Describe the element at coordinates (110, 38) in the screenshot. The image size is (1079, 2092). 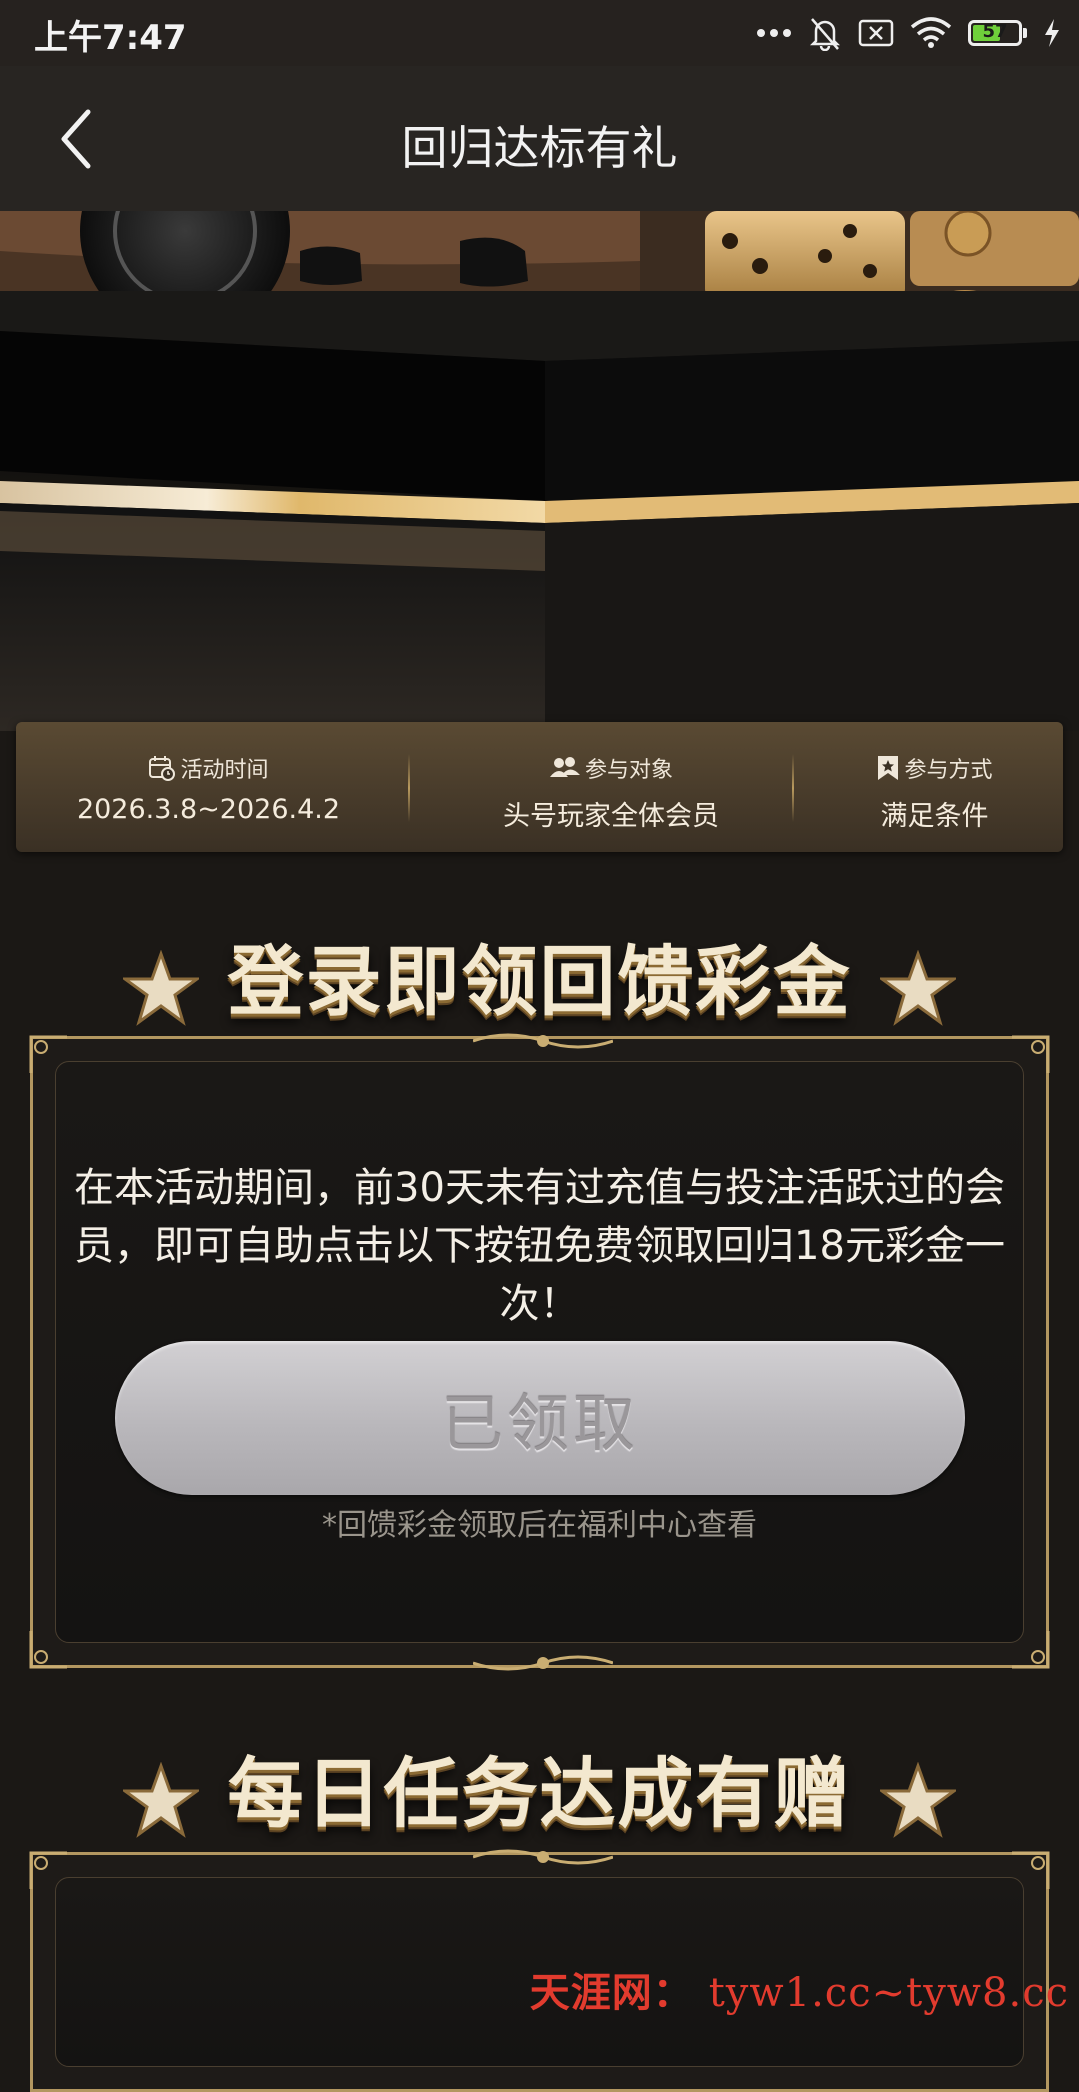
I see `status-time: 上午7:47` at that location.